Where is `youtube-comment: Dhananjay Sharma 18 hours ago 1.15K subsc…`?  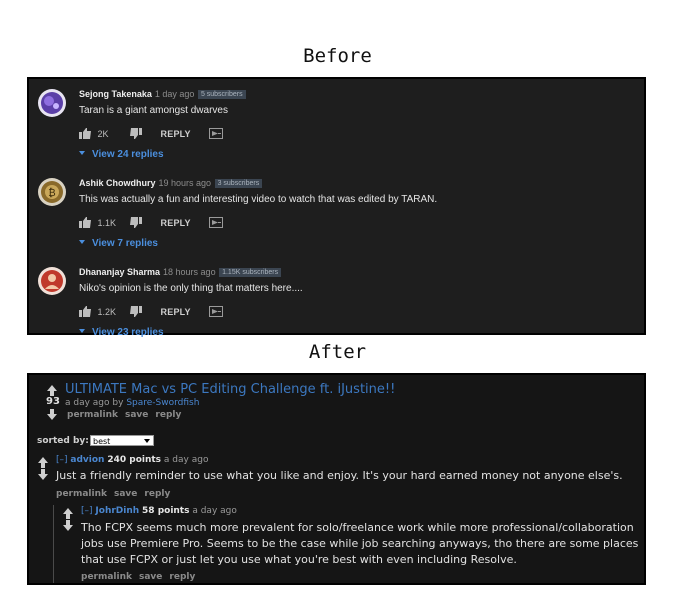 youtube-comment: Dhananjay Sharma 18 hours ago 1.15K subsc… is located at coordinates (336, 301).